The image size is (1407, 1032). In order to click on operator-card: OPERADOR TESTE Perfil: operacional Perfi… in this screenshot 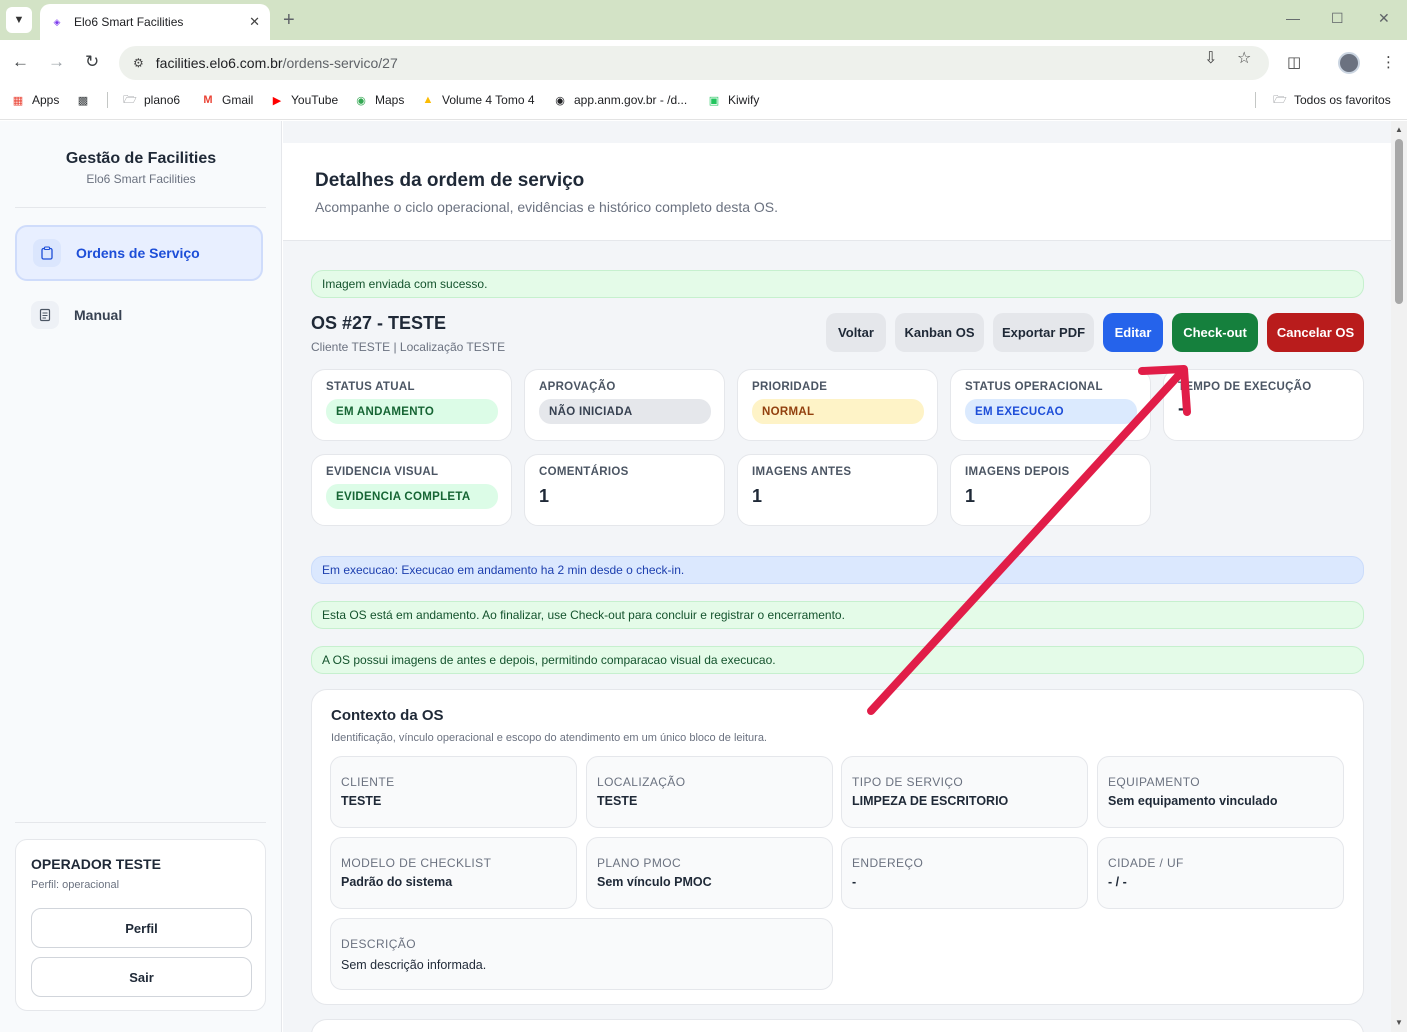, I will do `click(140, 925)`.